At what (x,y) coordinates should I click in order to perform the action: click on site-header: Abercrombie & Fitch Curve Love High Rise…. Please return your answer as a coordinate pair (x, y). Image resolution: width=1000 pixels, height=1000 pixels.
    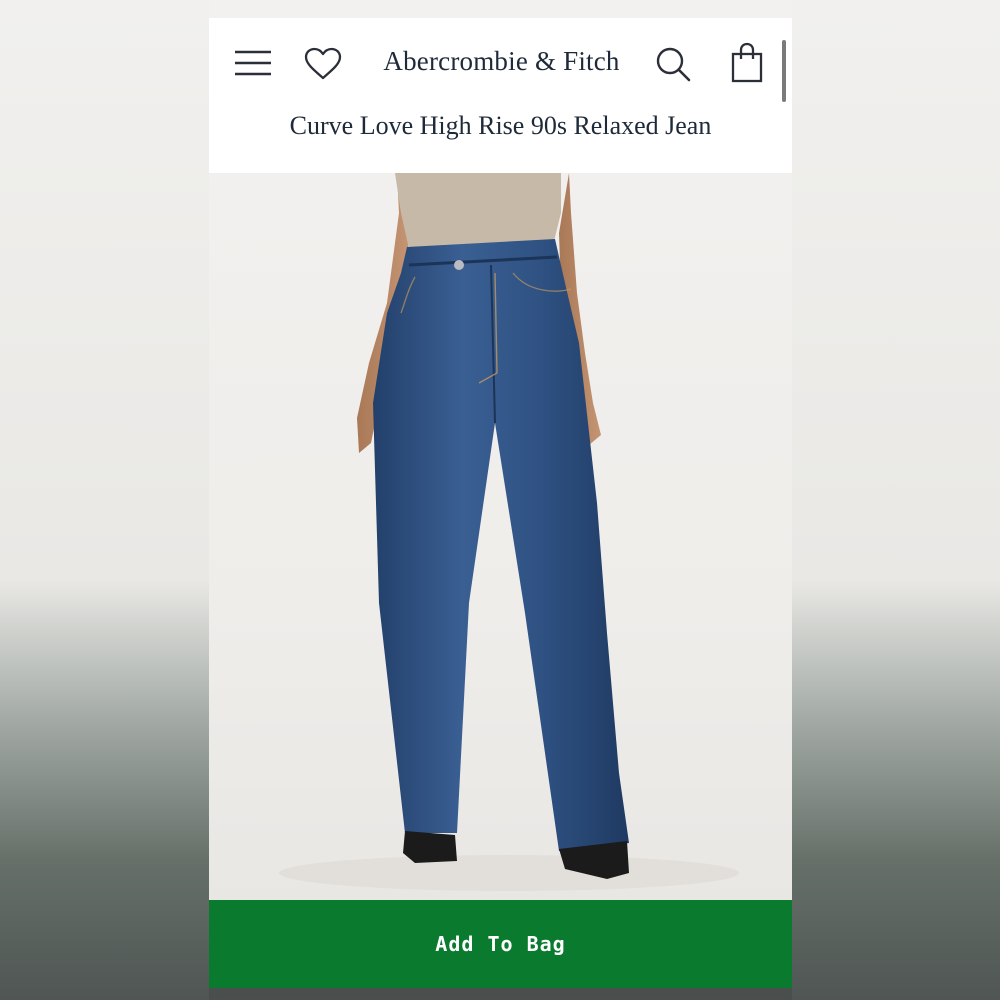
    Looking at the image, I should click on (500, 95).